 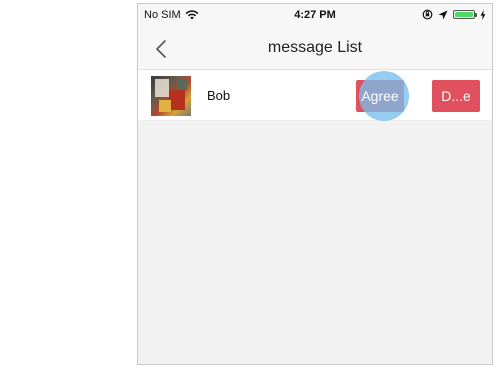 I want to click on contact-name: Bob, so click(x=219, y=95).